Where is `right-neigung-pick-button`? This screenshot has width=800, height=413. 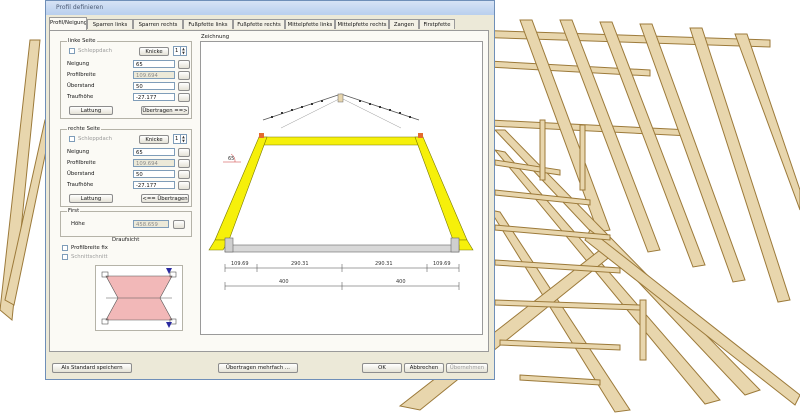
right-neigung-pick-button is located at coordinates (184, 152).